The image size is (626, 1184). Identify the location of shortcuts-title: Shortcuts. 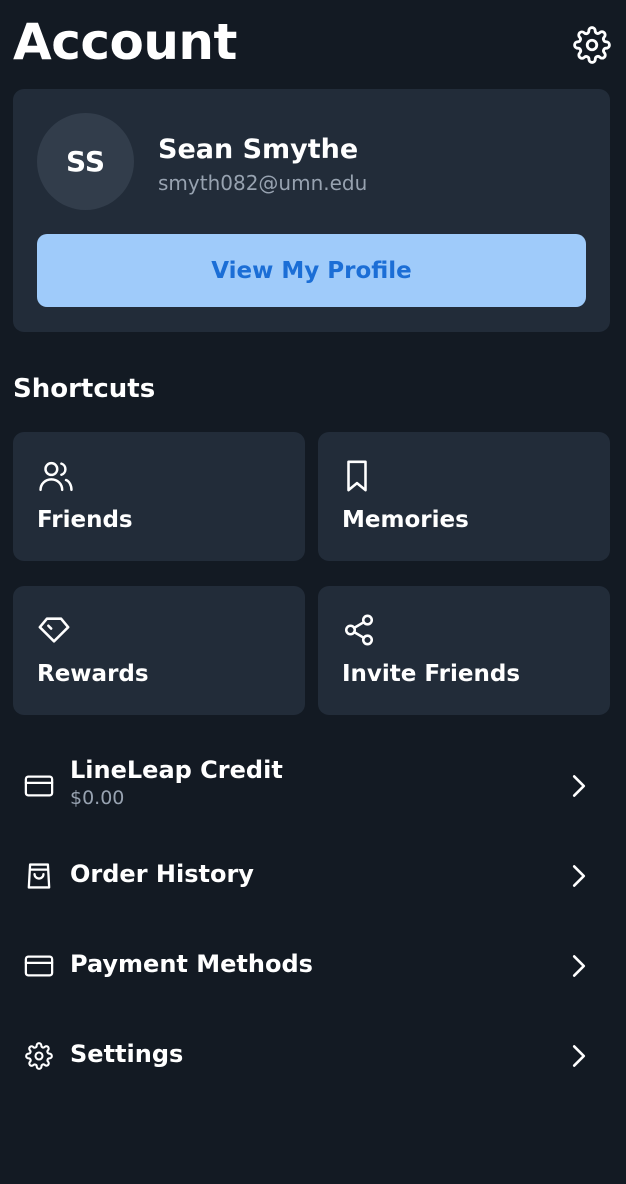
(84, 389).